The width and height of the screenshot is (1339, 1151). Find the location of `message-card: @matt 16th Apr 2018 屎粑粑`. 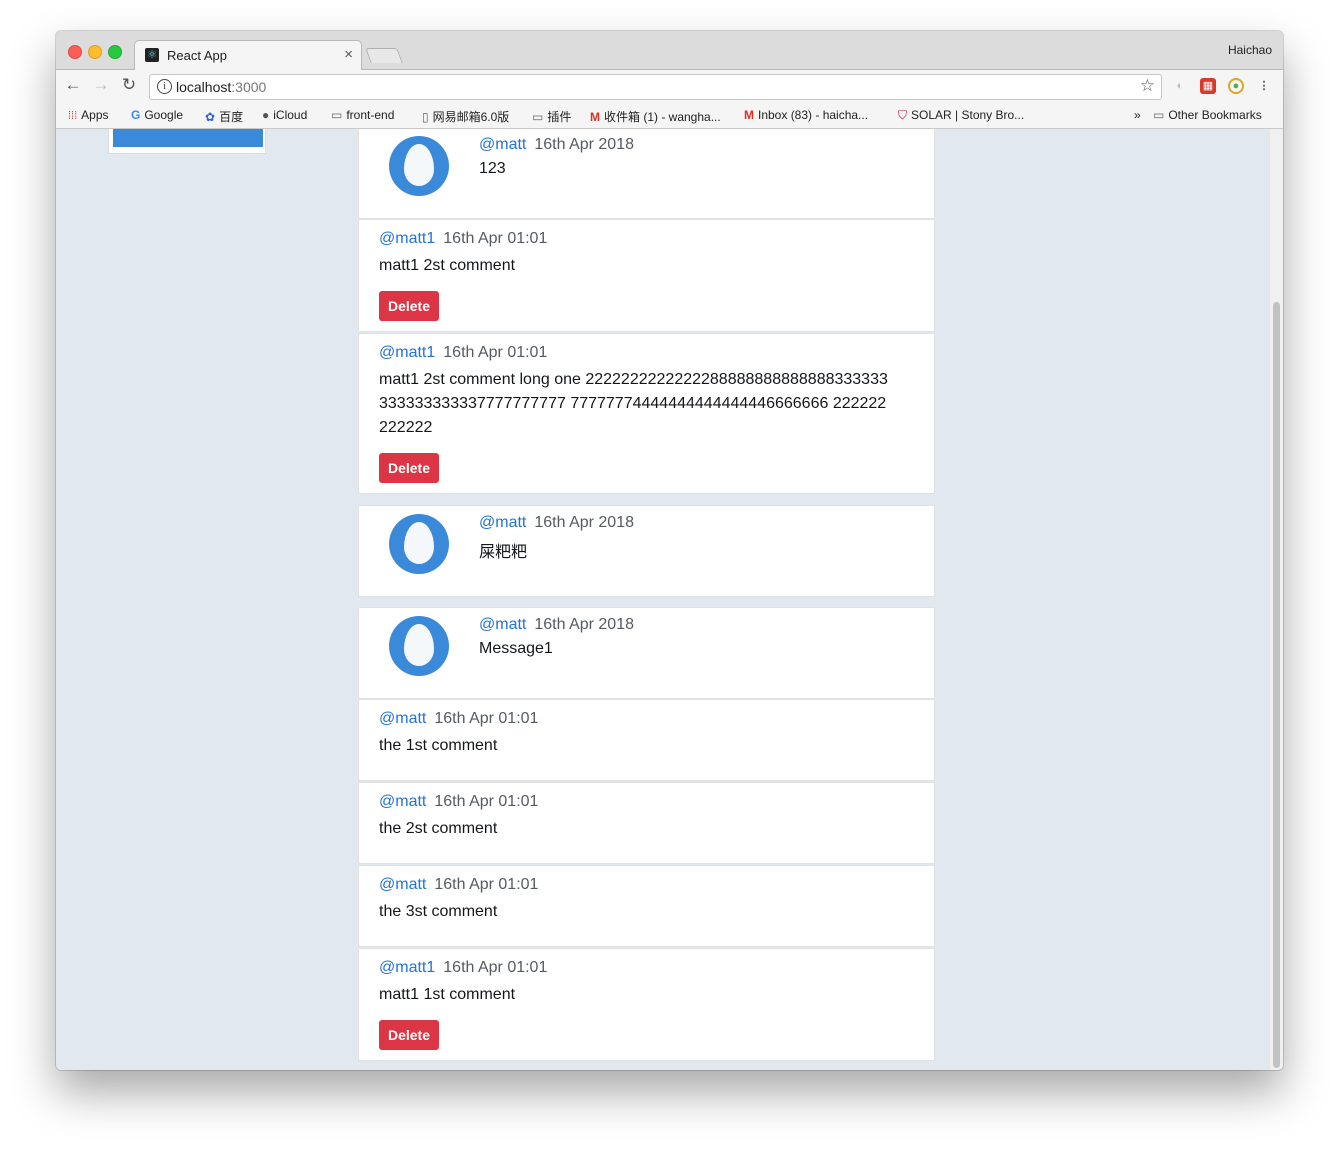

message-card: @matt 16th Apr 2018 屎粑粑 is located at coordinates (646, 551).